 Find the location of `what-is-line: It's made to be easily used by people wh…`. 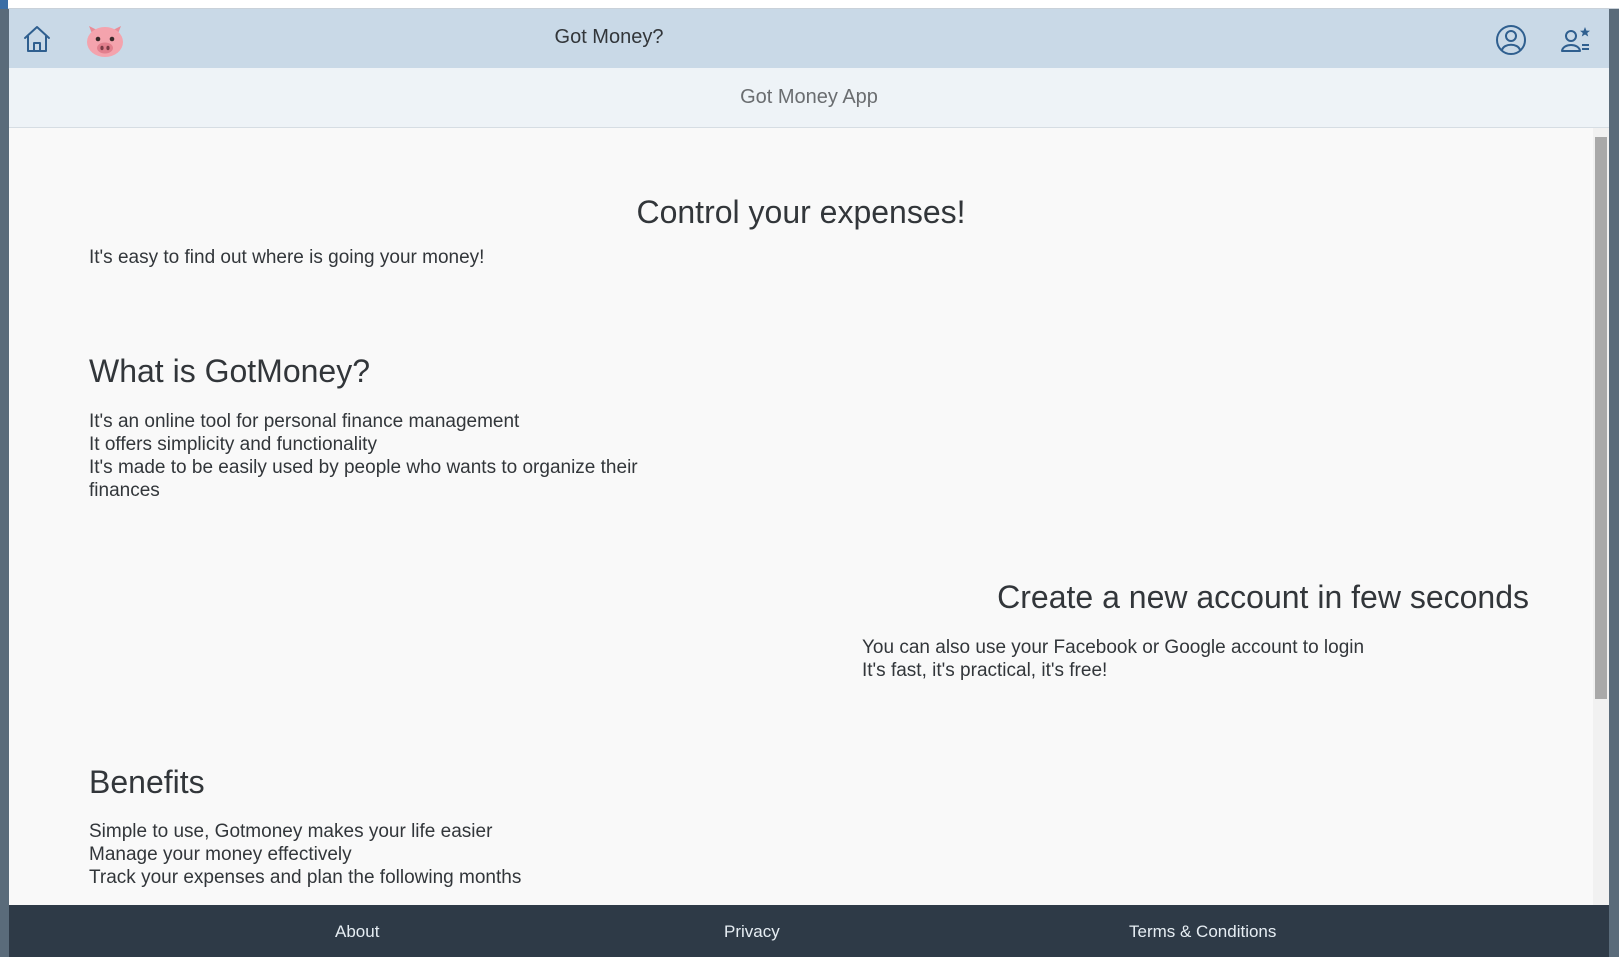

what-is-line: It's made to be easily used by people wh… is located at coordinates (363, 479).